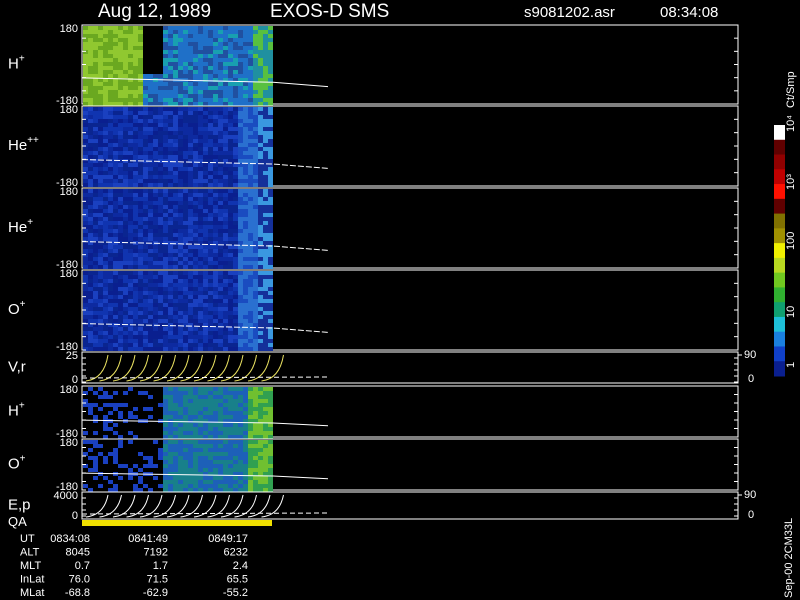 This screenshot has height=600, width=800. What do you see at coordinates (69, 390) in the screenshot?
I see `y-axis-max: 180` at bounding box center [69, 390].